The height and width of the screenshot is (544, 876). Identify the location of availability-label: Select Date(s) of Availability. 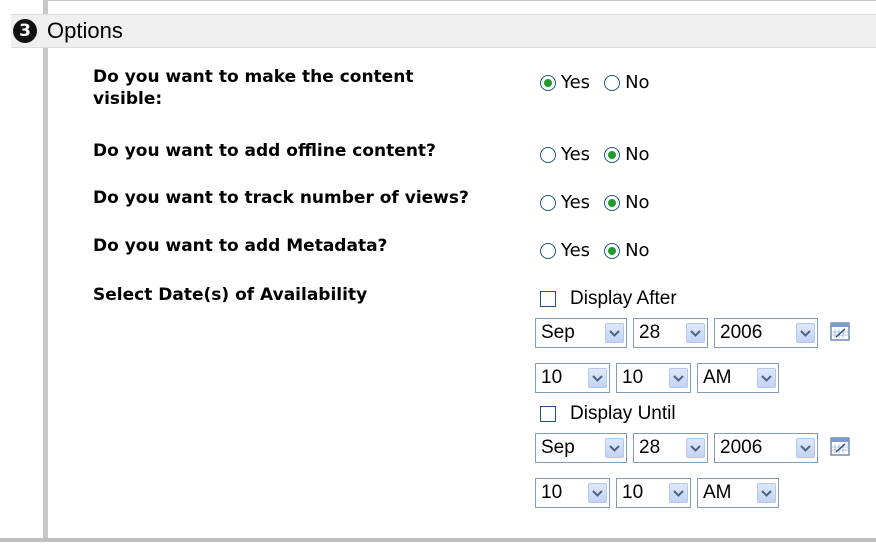
(230, 295).